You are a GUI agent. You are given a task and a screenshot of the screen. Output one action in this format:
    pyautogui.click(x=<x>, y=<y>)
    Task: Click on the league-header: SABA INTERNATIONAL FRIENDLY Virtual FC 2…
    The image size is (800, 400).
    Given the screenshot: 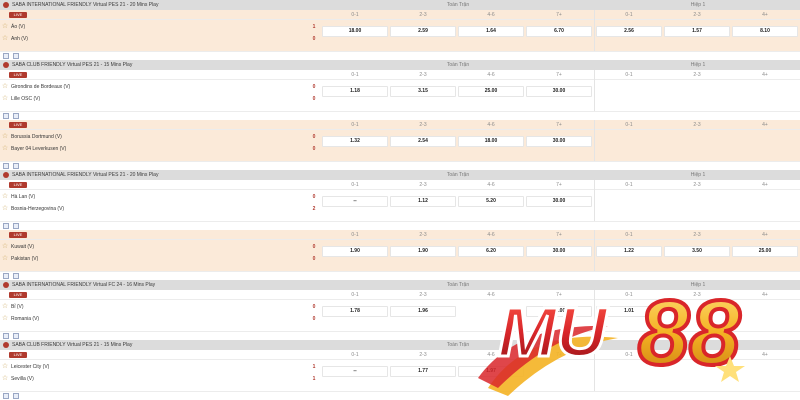 What is the action you would take?
    pyautogui.click(x=400, y=285)
    